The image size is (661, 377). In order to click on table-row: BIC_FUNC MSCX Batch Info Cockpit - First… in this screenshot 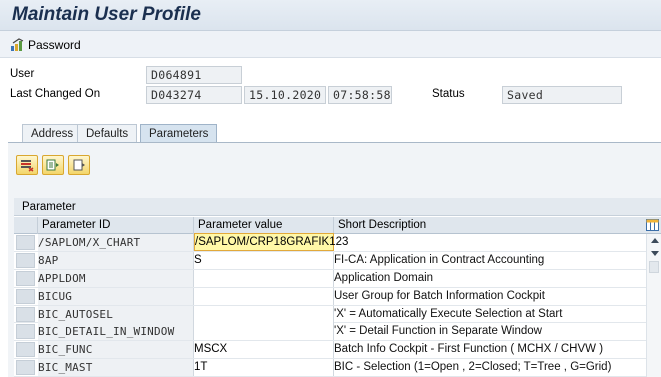, I will do `click(330, 350)`.